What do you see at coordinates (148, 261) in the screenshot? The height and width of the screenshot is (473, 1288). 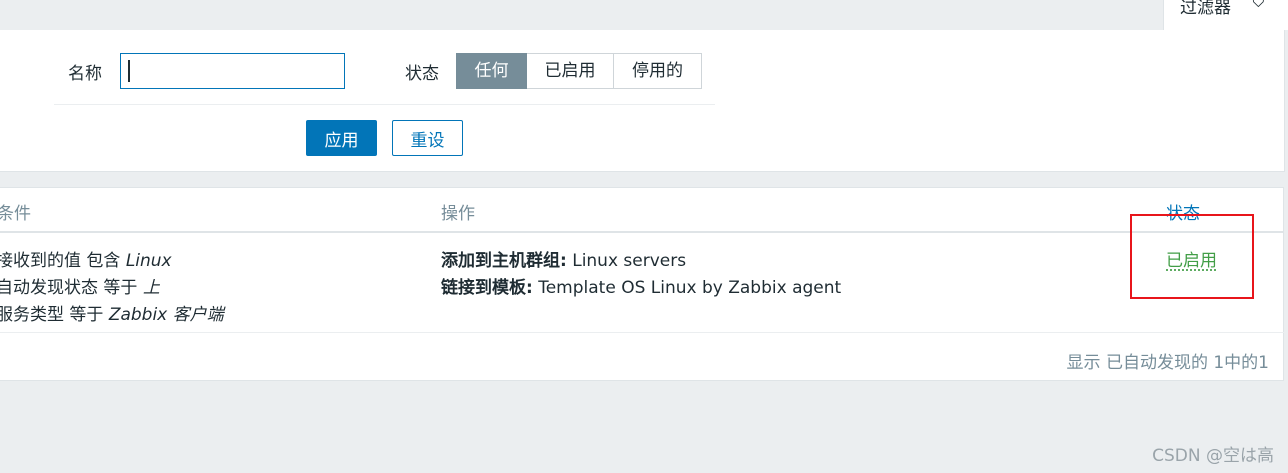 I see `condition-value: Linux` at bounding box center [148, 261].